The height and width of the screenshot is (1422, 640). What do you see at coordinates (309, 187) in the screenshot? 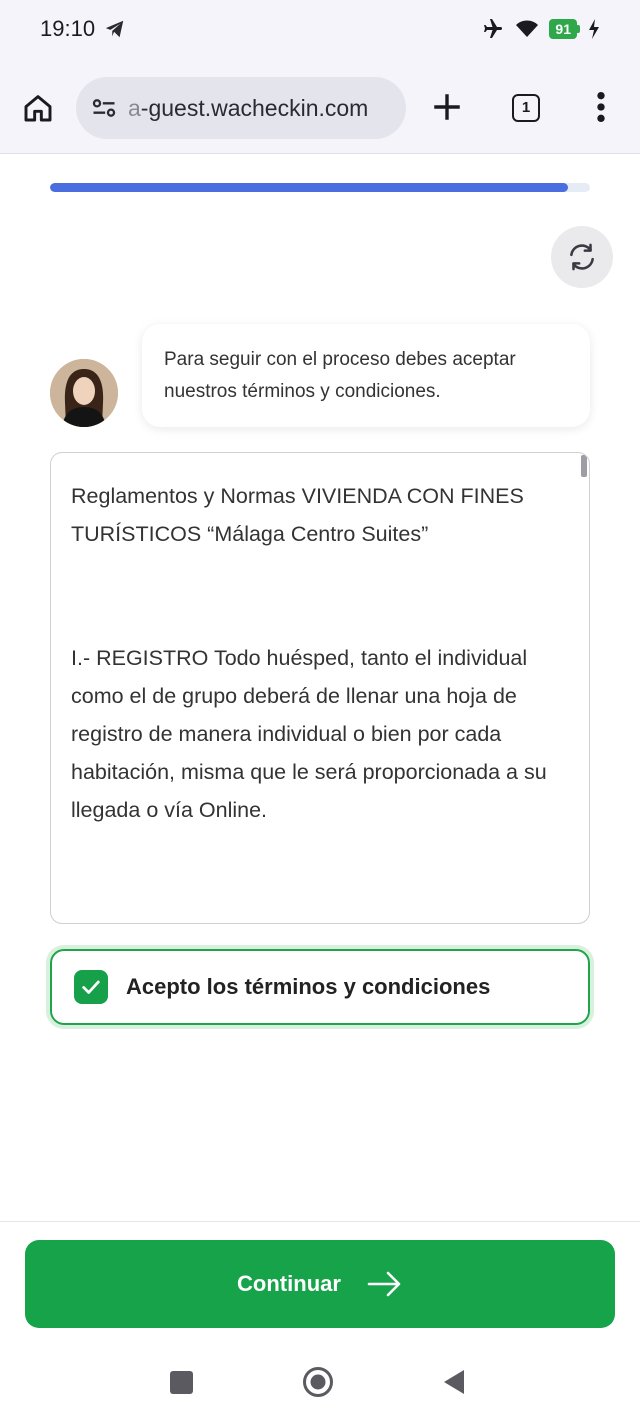
I see `progress-fill` at bounding box center [309, 187].